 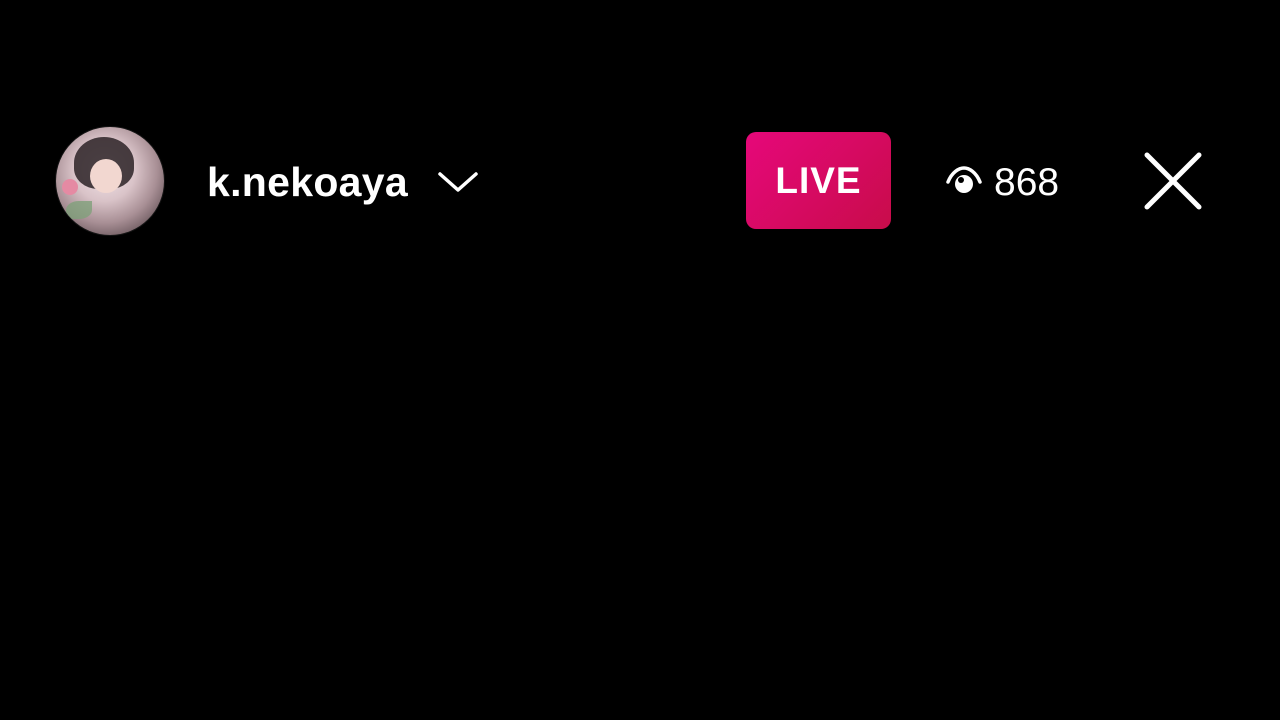 I want to click on close-icon, so click(x=1173, y=181).